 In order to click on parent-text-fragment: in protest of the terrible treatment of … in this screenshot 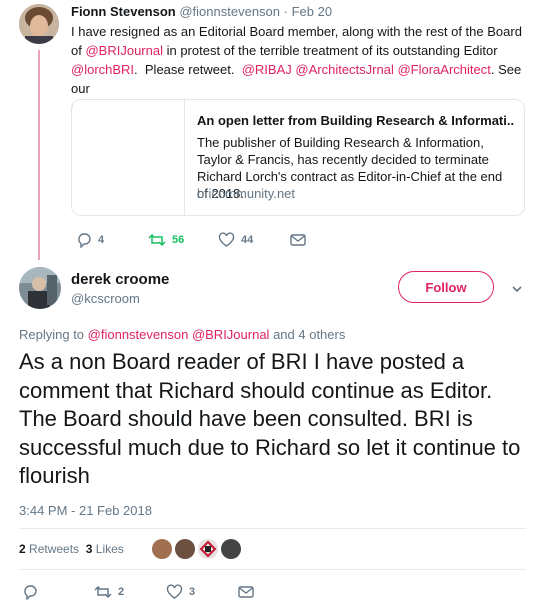, I will do `click(330, 50)`.